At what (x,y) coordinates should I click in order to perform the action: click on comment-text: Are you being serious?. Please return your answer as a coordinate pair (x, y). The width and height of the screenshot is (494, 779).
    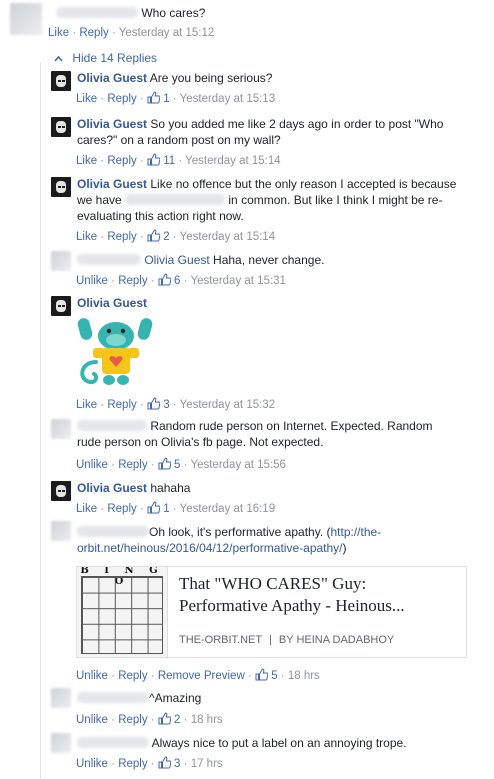
    Looking at the image, I should click on (211, 78).